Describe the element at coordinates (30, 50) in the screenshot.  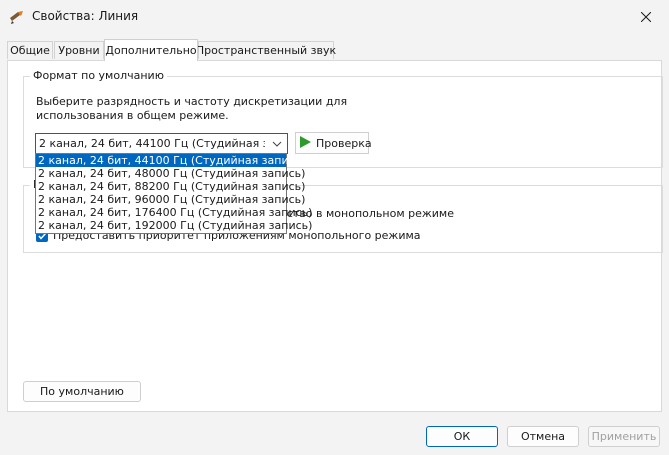
I see `tab-general: Общие` at that location.